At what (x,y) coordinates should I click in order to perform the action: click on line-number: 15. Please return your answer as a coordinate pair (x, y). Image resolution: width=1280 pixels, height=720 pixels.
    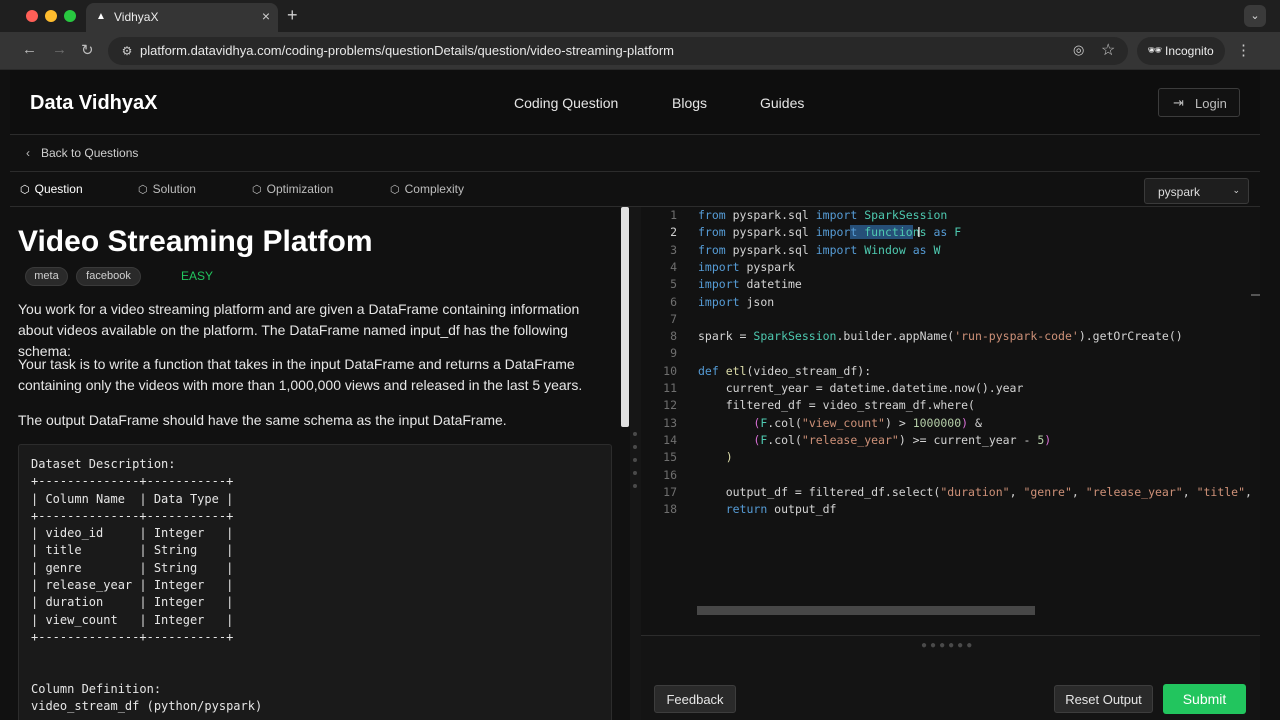
    Looking at the image, I should click on (670, 457).